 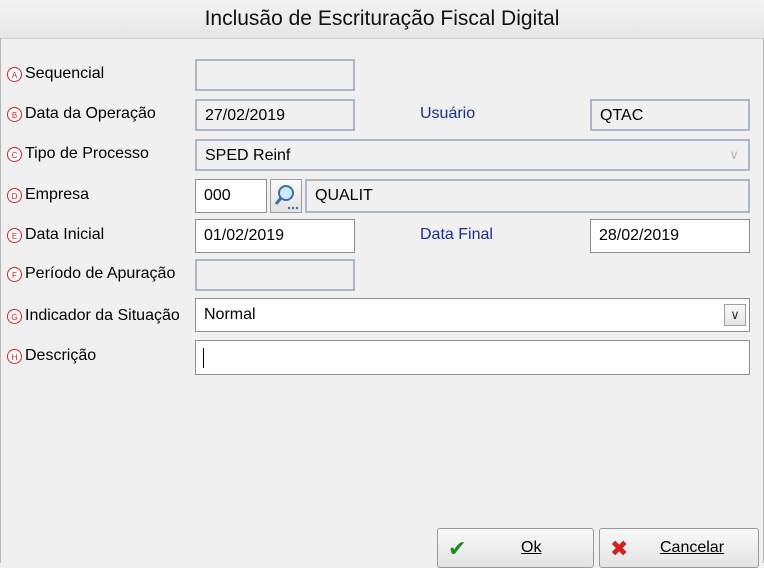 What do you see at coordinates (65, 73) in the screenshot?
I see `sequencial-label: Sequencial` at bounding box center [65, 73].